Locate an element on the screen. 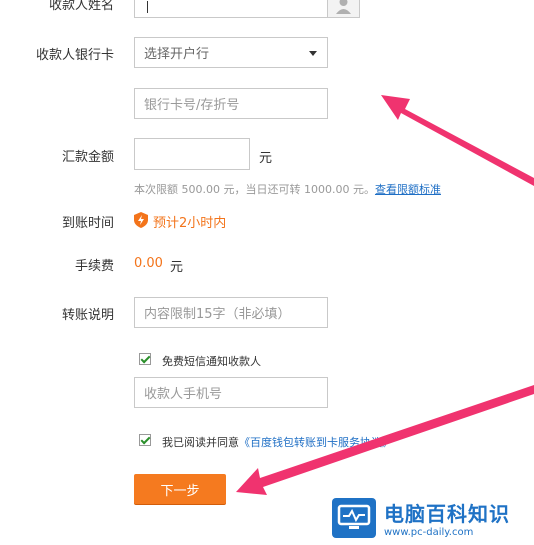 Image resolution: width=534 pixels, height=545 pixels. amount-input is located at coordinates (192, 154).